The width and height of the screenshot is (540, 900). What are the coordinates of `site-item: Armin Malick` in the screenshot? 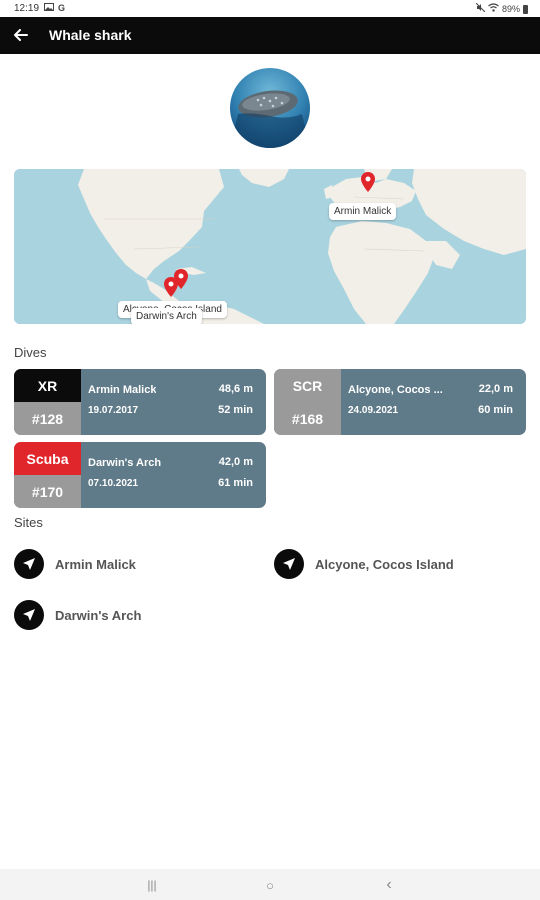 It's located at (75, 564).